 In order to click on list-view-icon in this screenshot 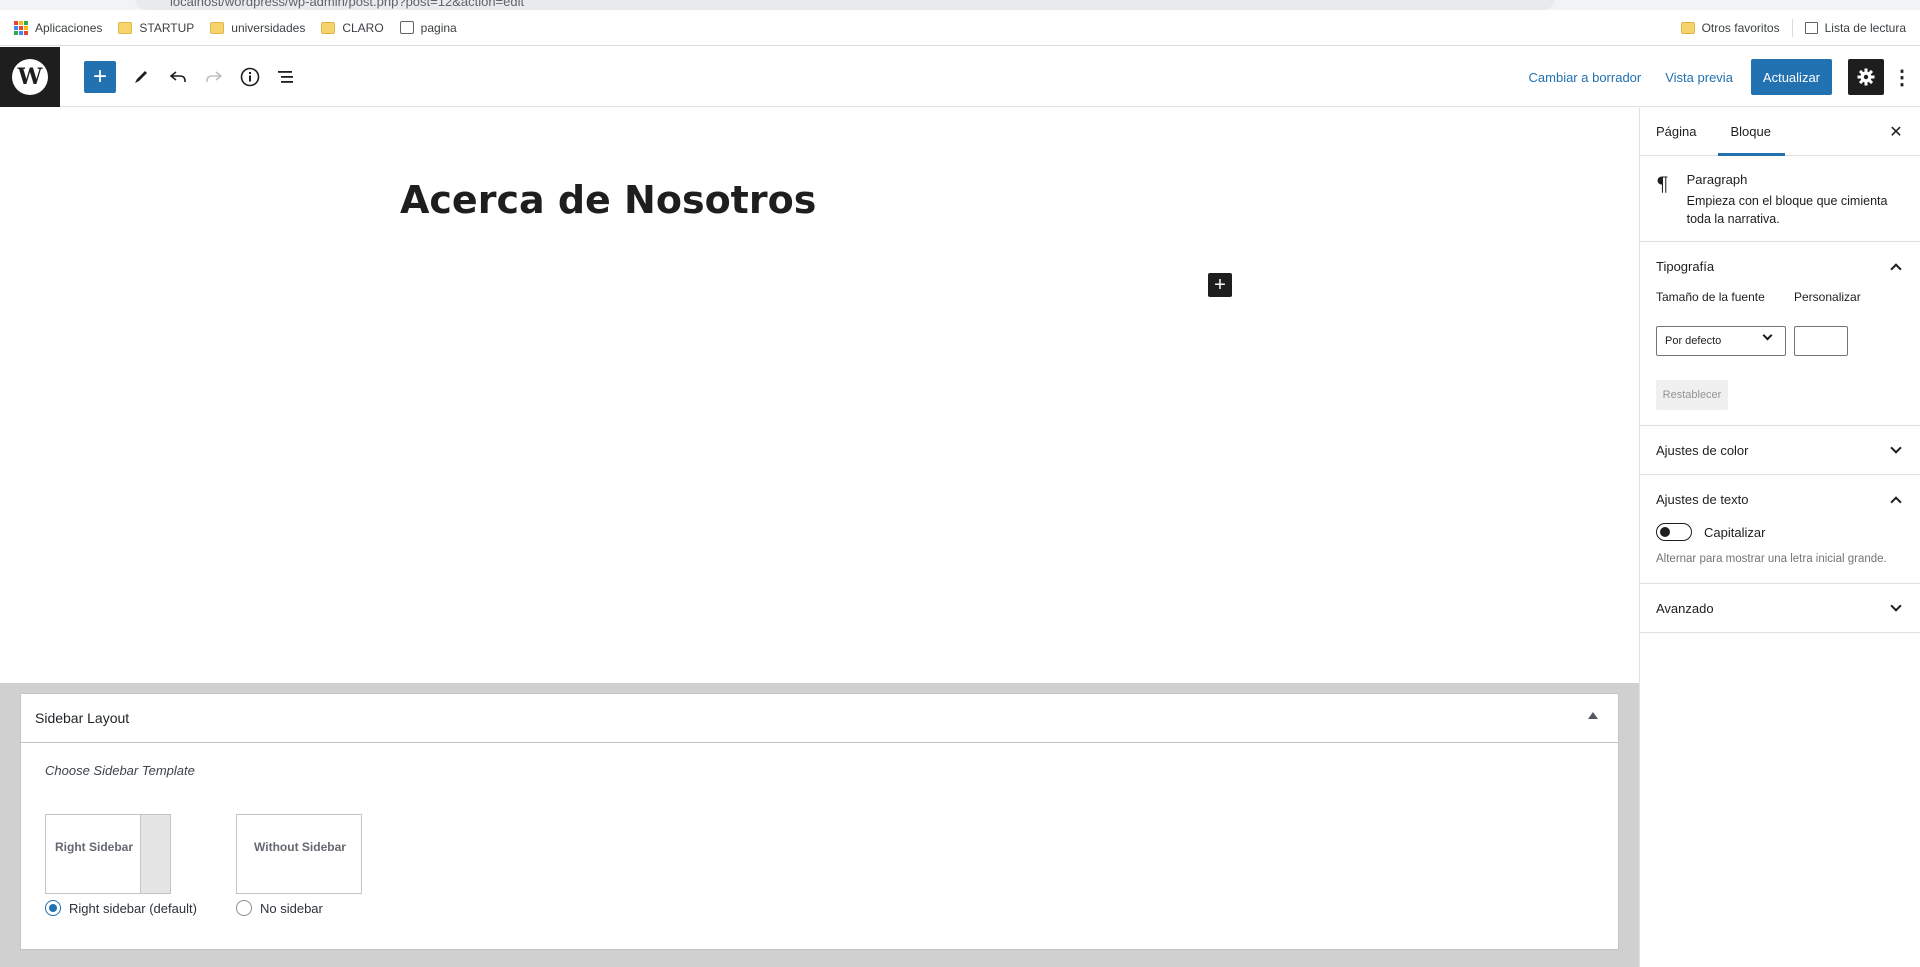, I will do `click(285, 77)`.